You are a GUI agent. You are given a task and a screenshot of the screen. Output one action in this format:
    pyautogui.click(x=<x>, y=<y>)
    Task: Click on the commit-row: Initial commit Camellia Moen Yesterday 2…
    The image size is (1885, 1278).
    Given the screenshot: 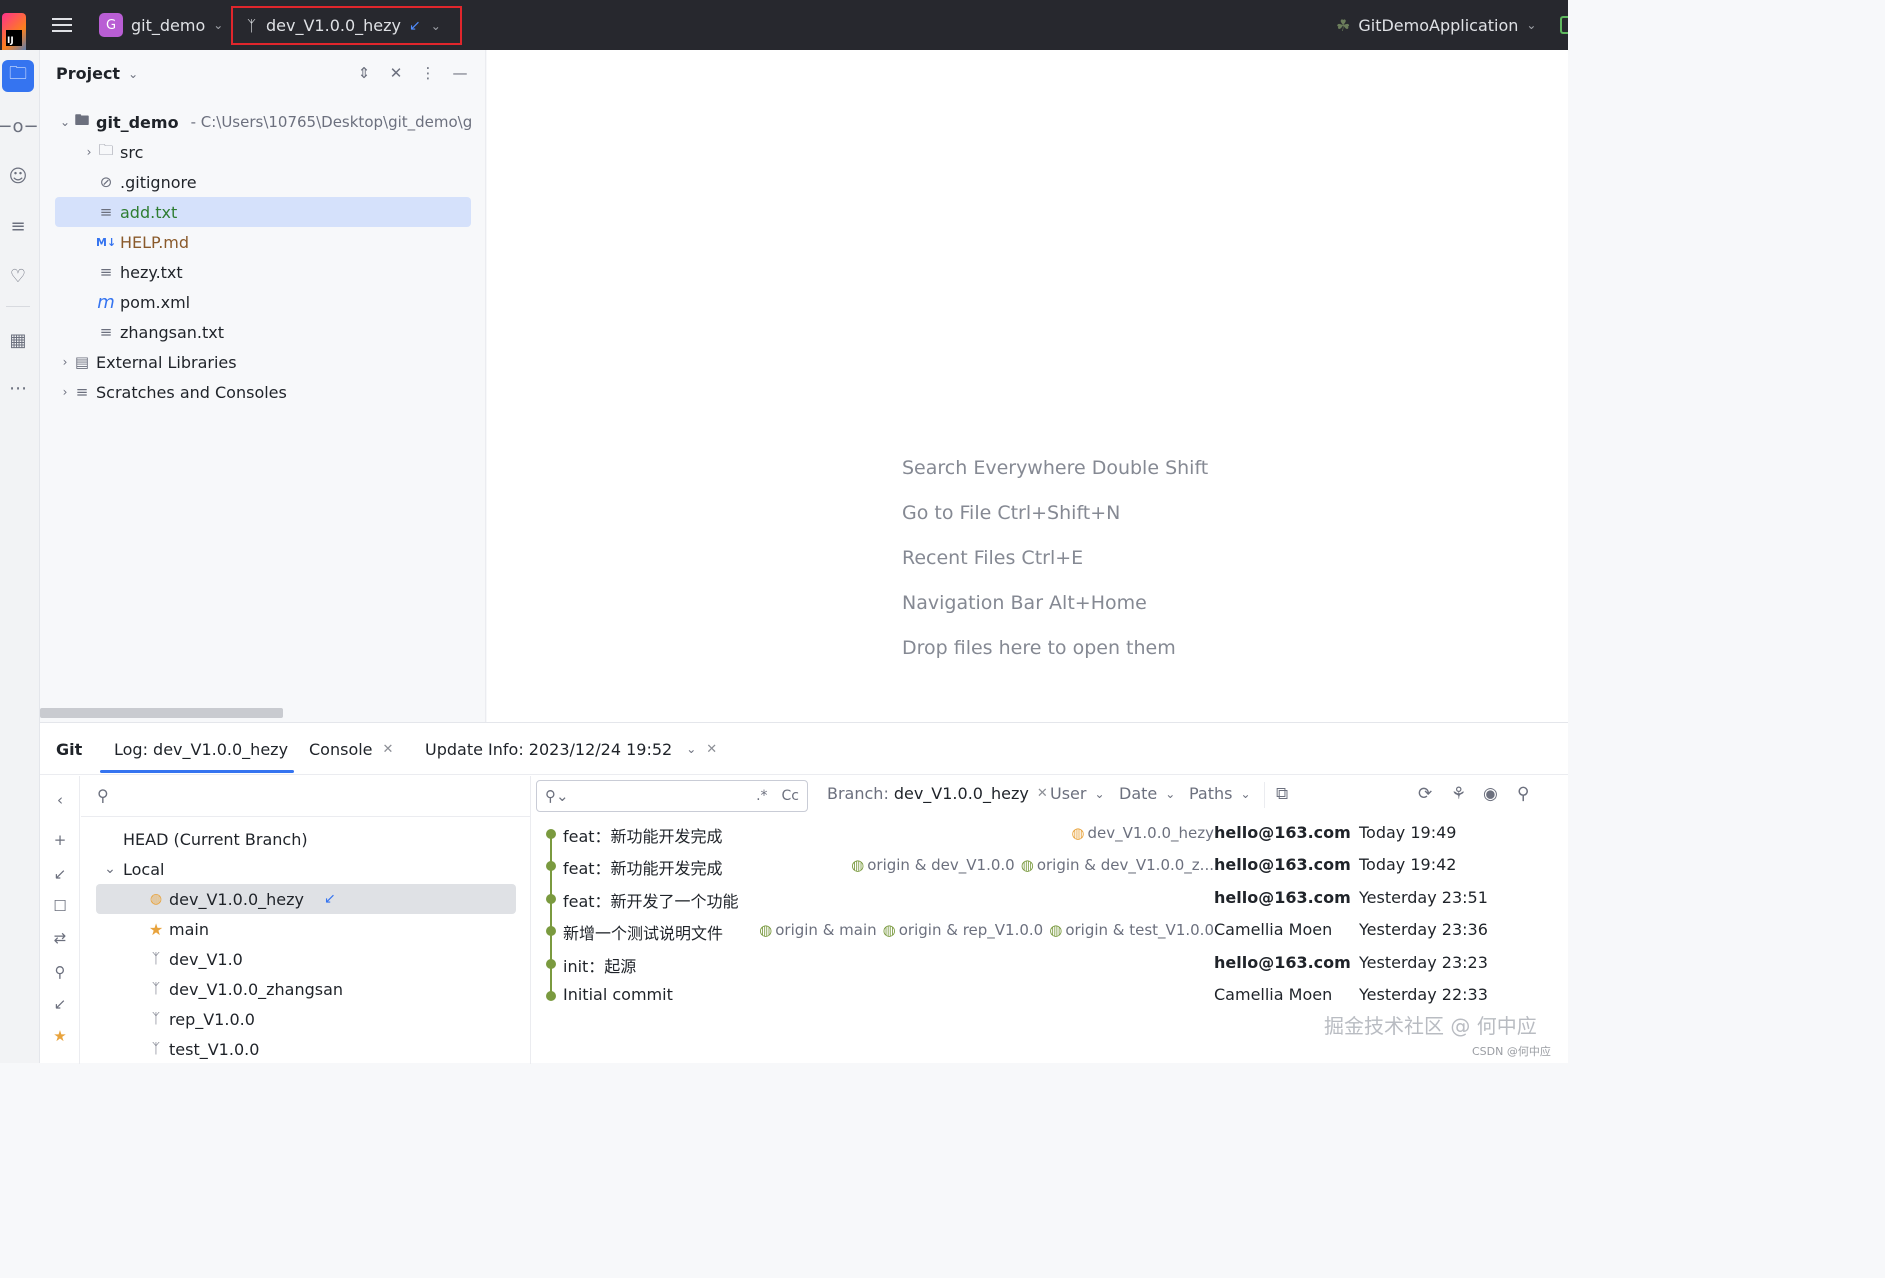 What is the action you would take?
    pyautogui.click(x=1050, y=996)
    